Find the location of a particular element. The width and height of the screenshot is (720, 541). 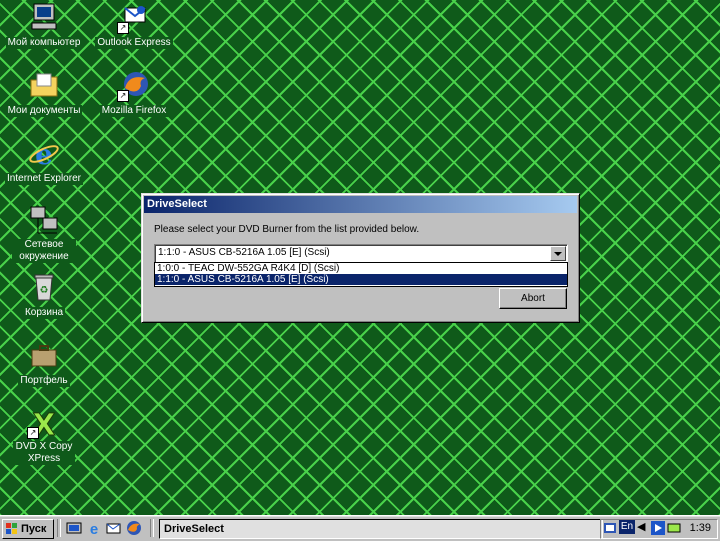

network-icon is located at coordinates (44, 221).